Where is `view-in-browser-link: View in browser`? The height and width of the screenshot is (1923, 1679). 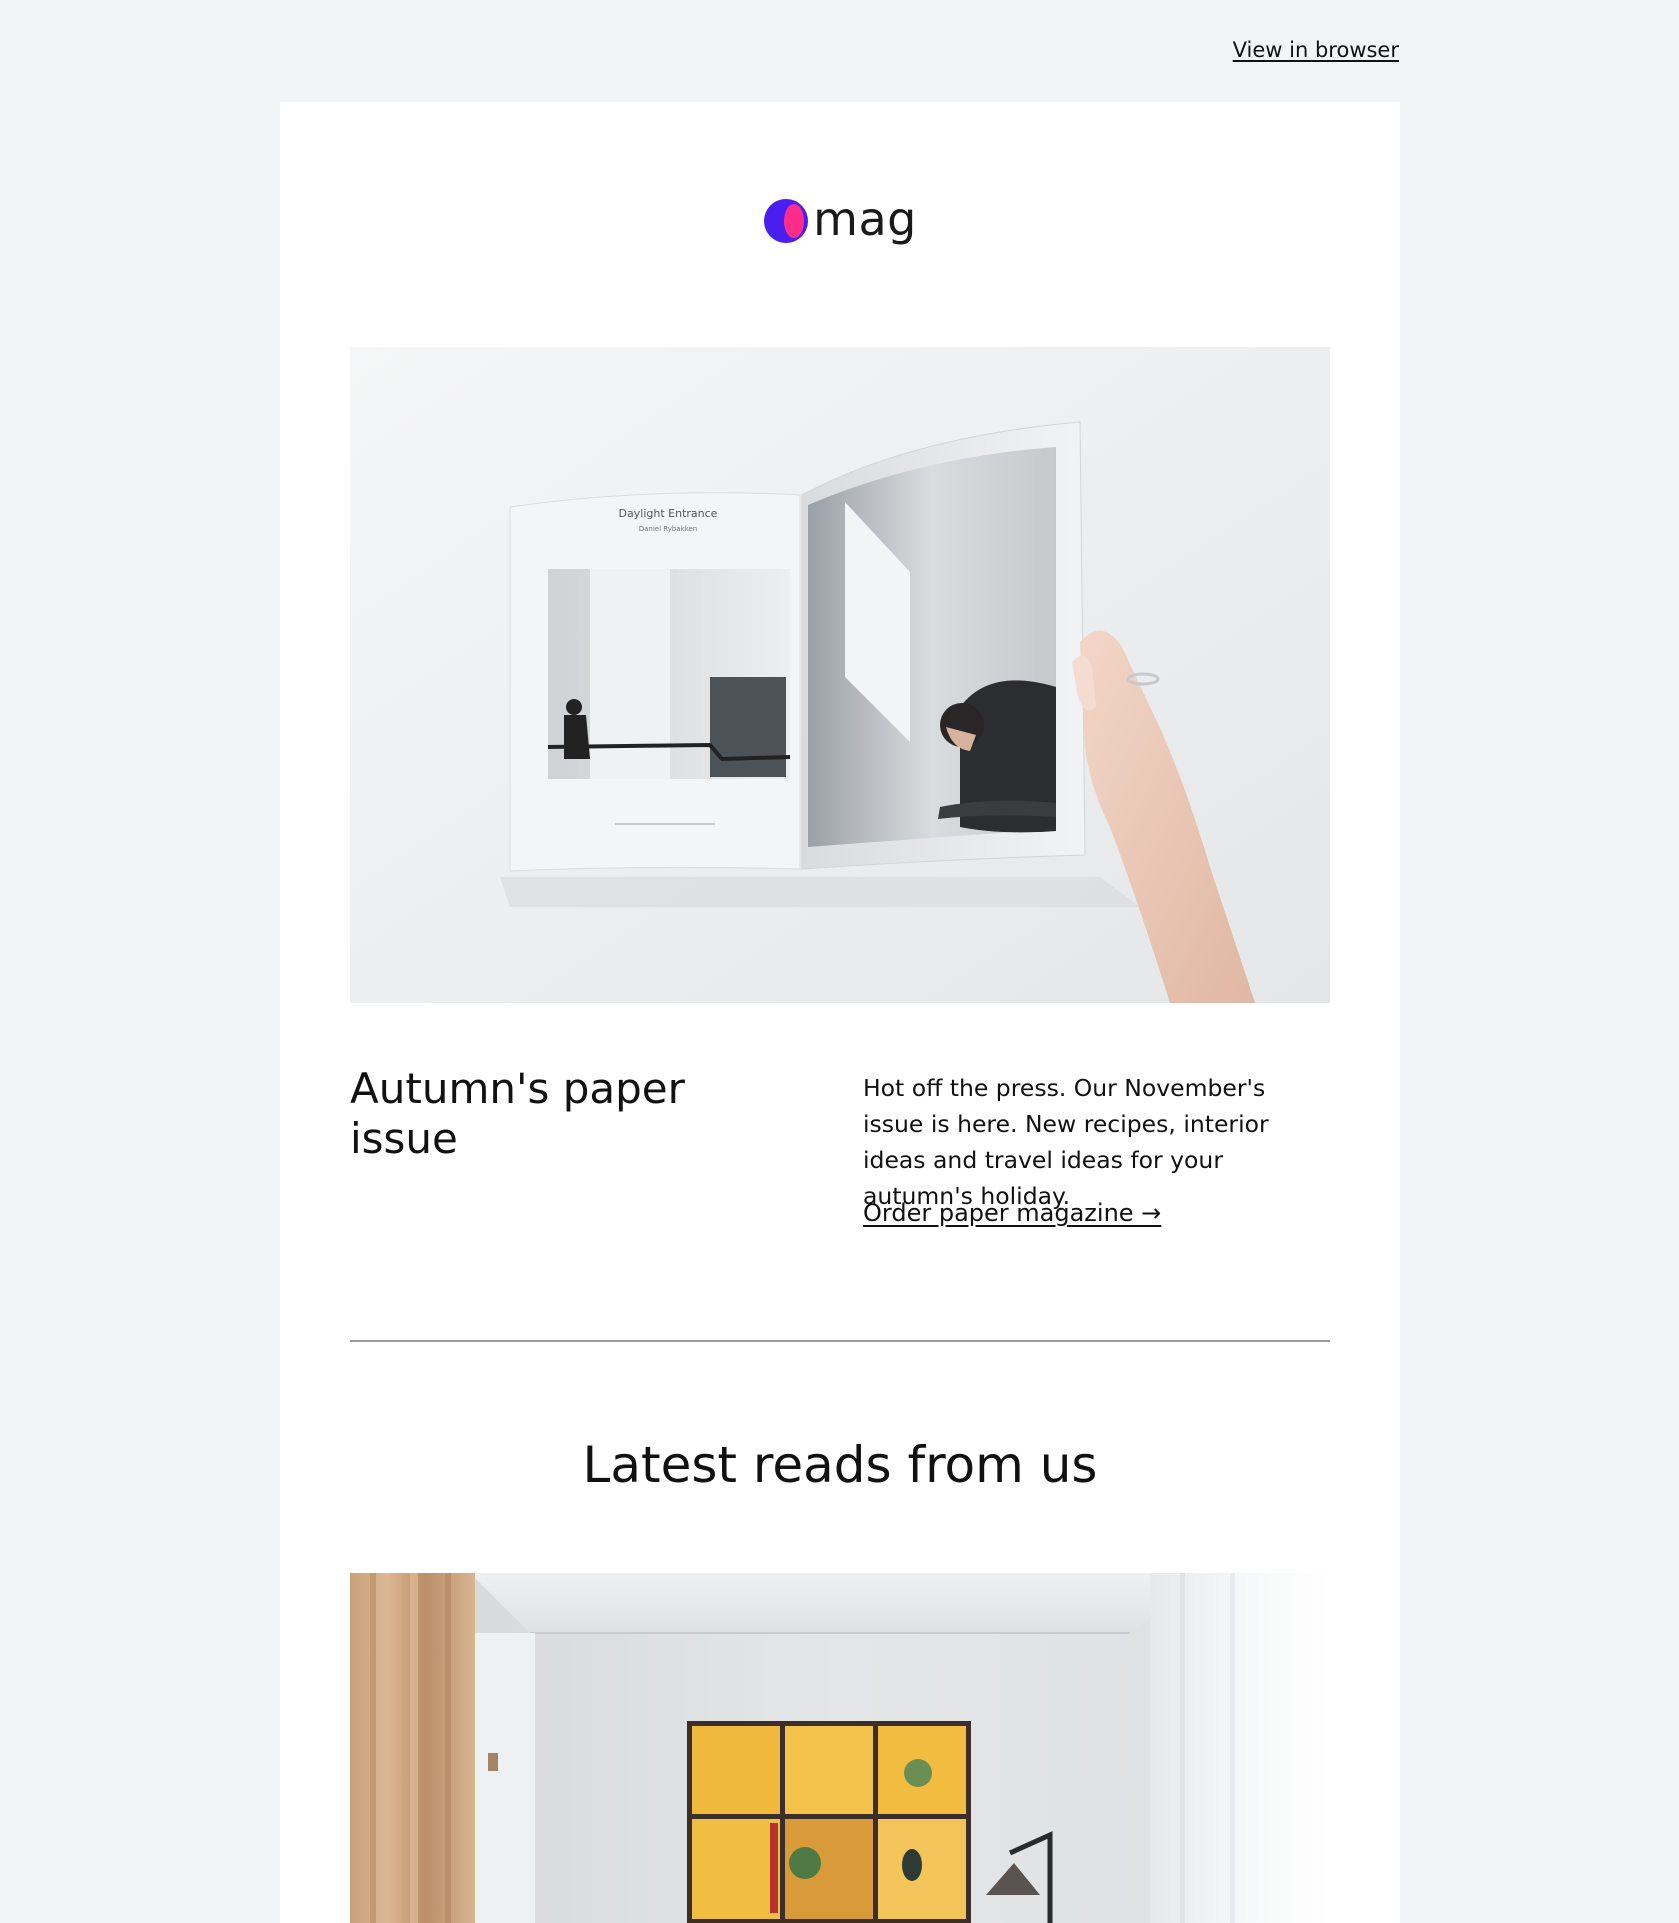 view-in-browser-link: View in browser is located at coordinates (1316, 50).